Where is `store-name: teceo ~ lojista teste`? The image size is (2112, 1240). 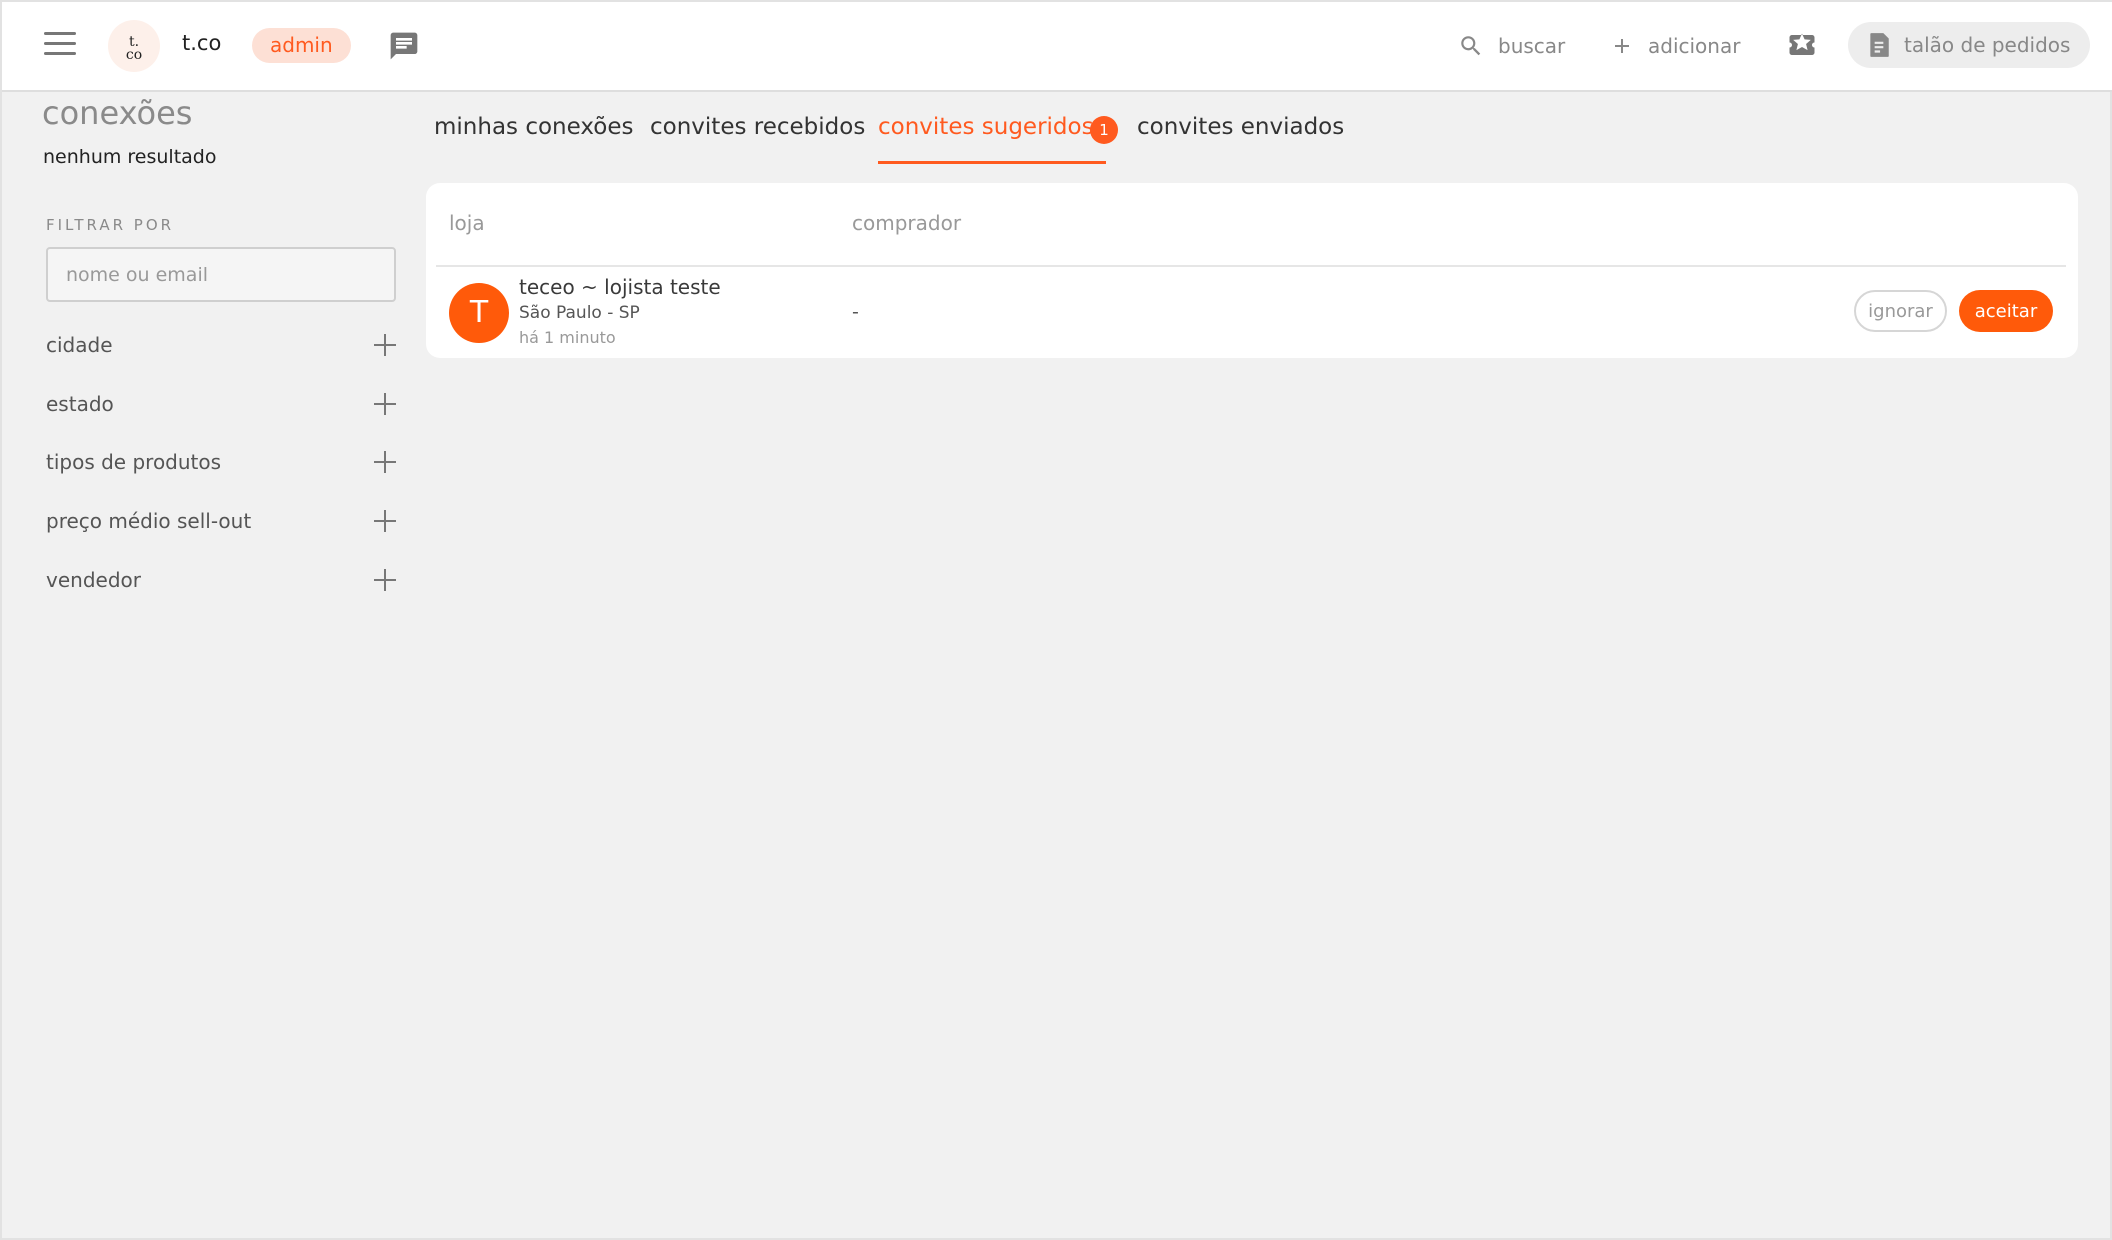
store-name: teceo ~ lojista teste is located at coordinates (620, 287).